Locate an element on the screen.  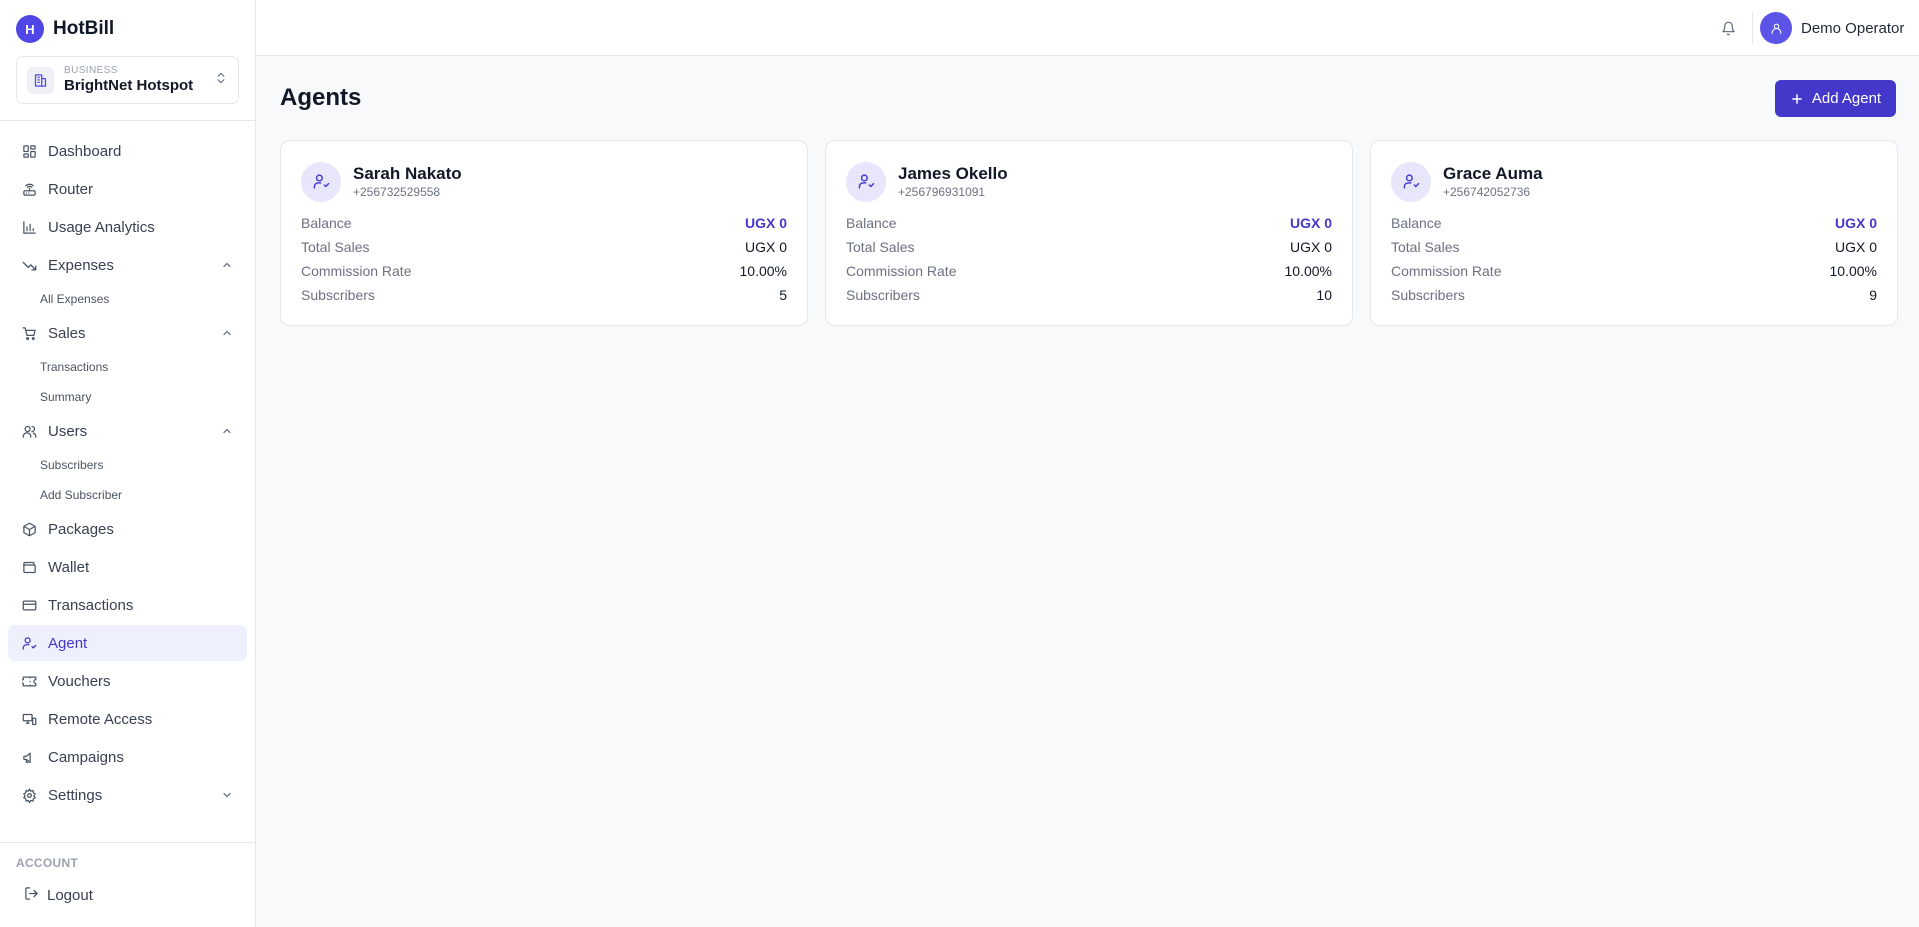
commission-row: Commission Rate 10.00% is located at coordinates (544, 271).